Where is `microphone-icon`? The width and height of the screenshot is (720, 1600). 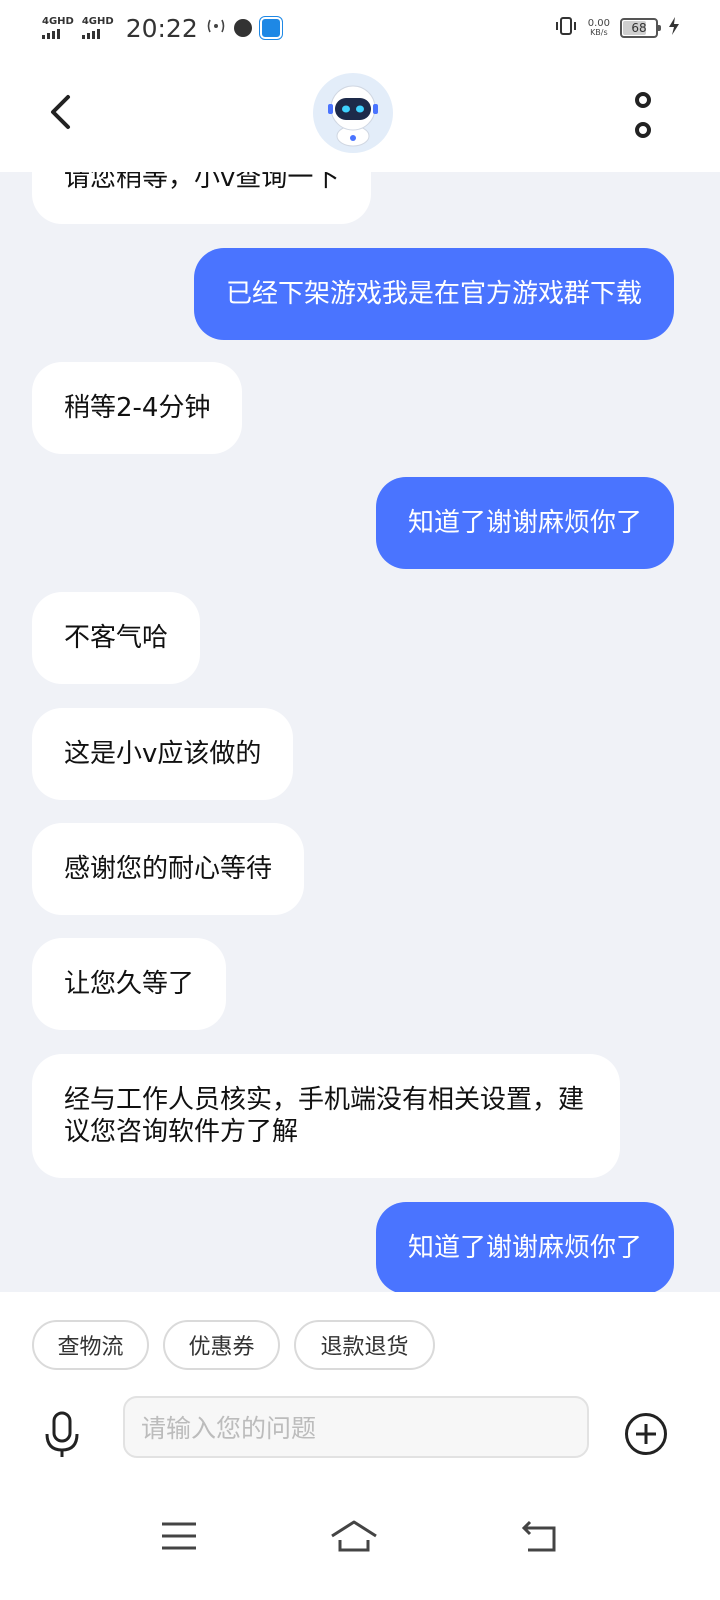 microphone-icon is located at coordinates (62, 1434).